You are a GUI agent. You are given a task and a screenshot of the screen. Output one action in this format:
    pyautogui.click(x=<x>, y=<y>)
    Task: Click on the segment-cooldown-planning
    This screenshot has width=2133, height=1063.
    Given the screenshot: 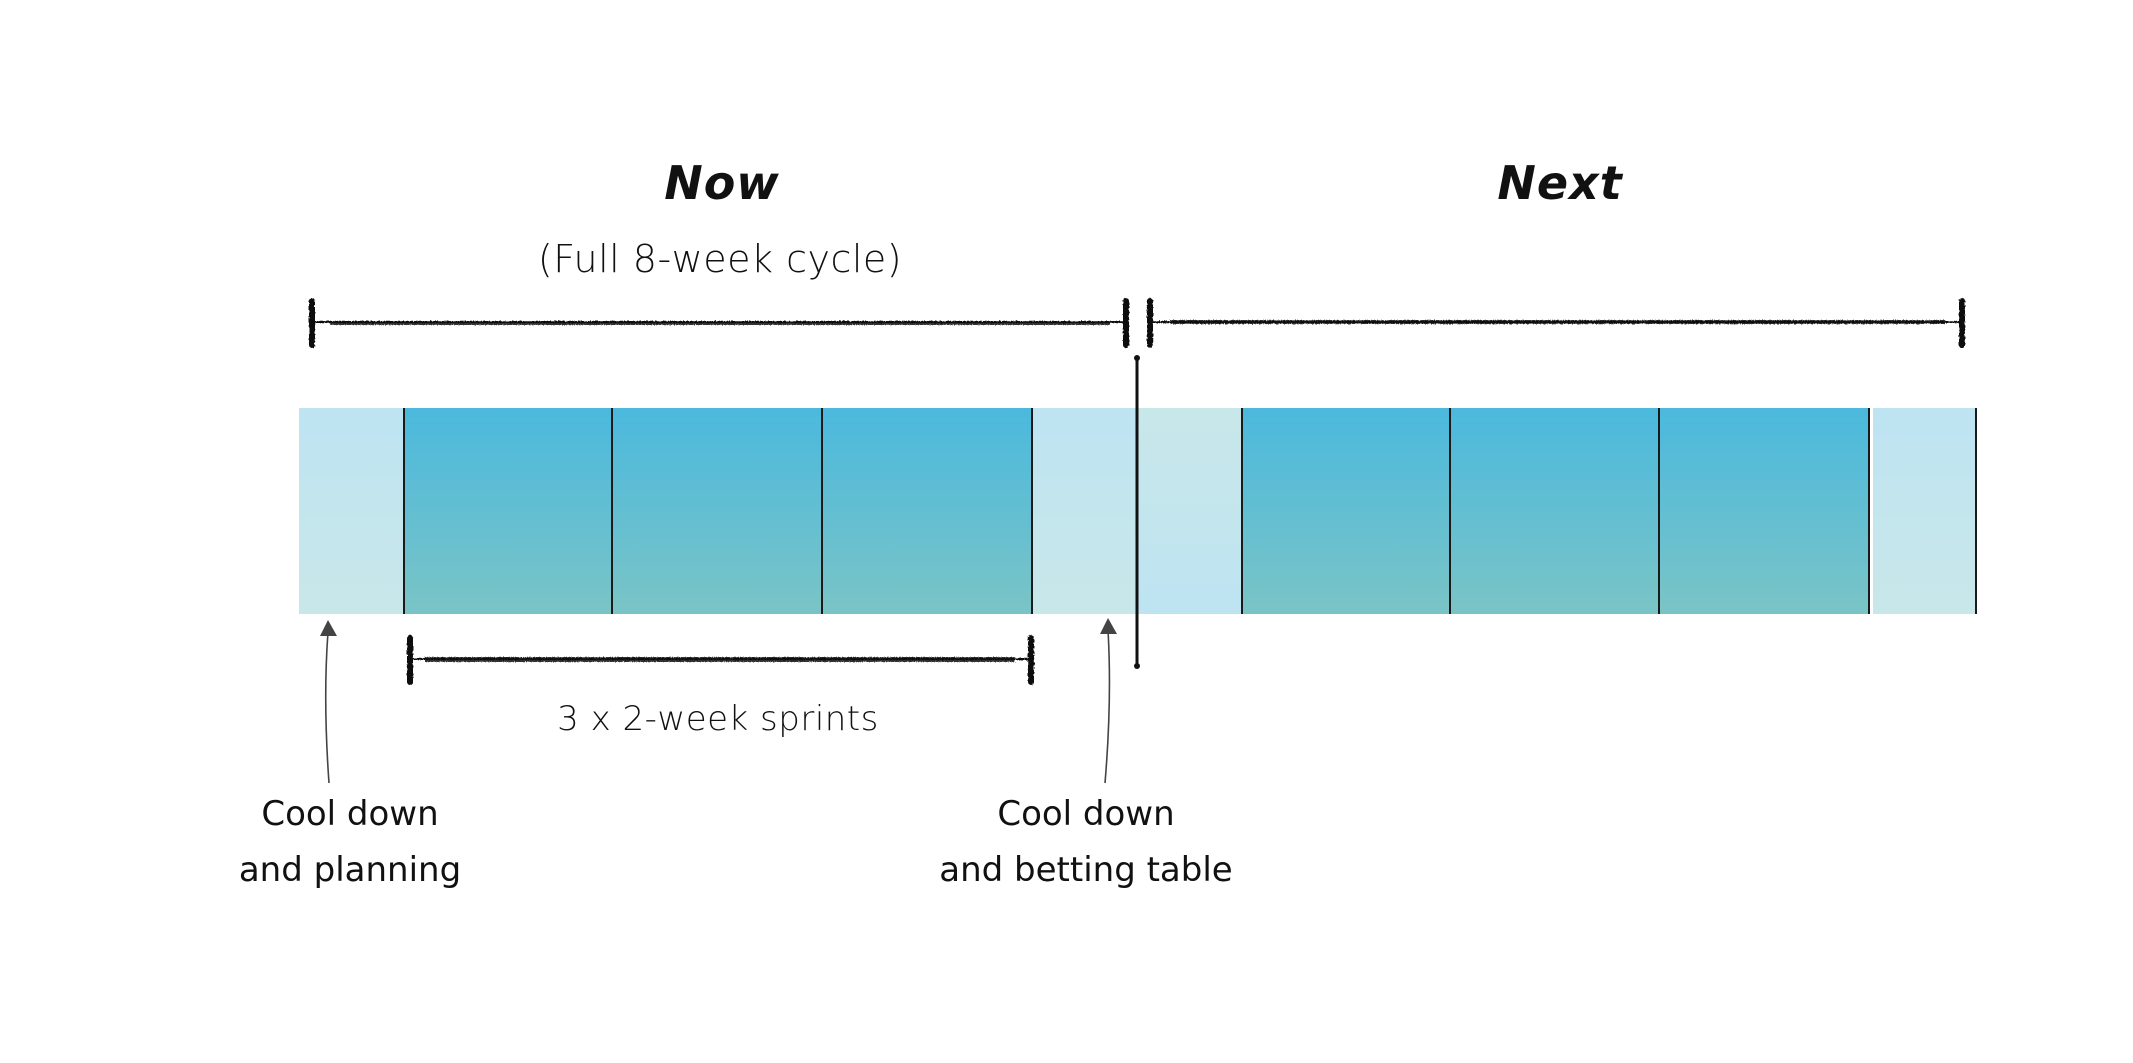 What is the action you would take?
    pyautogui.click(x=351, y=511)
    